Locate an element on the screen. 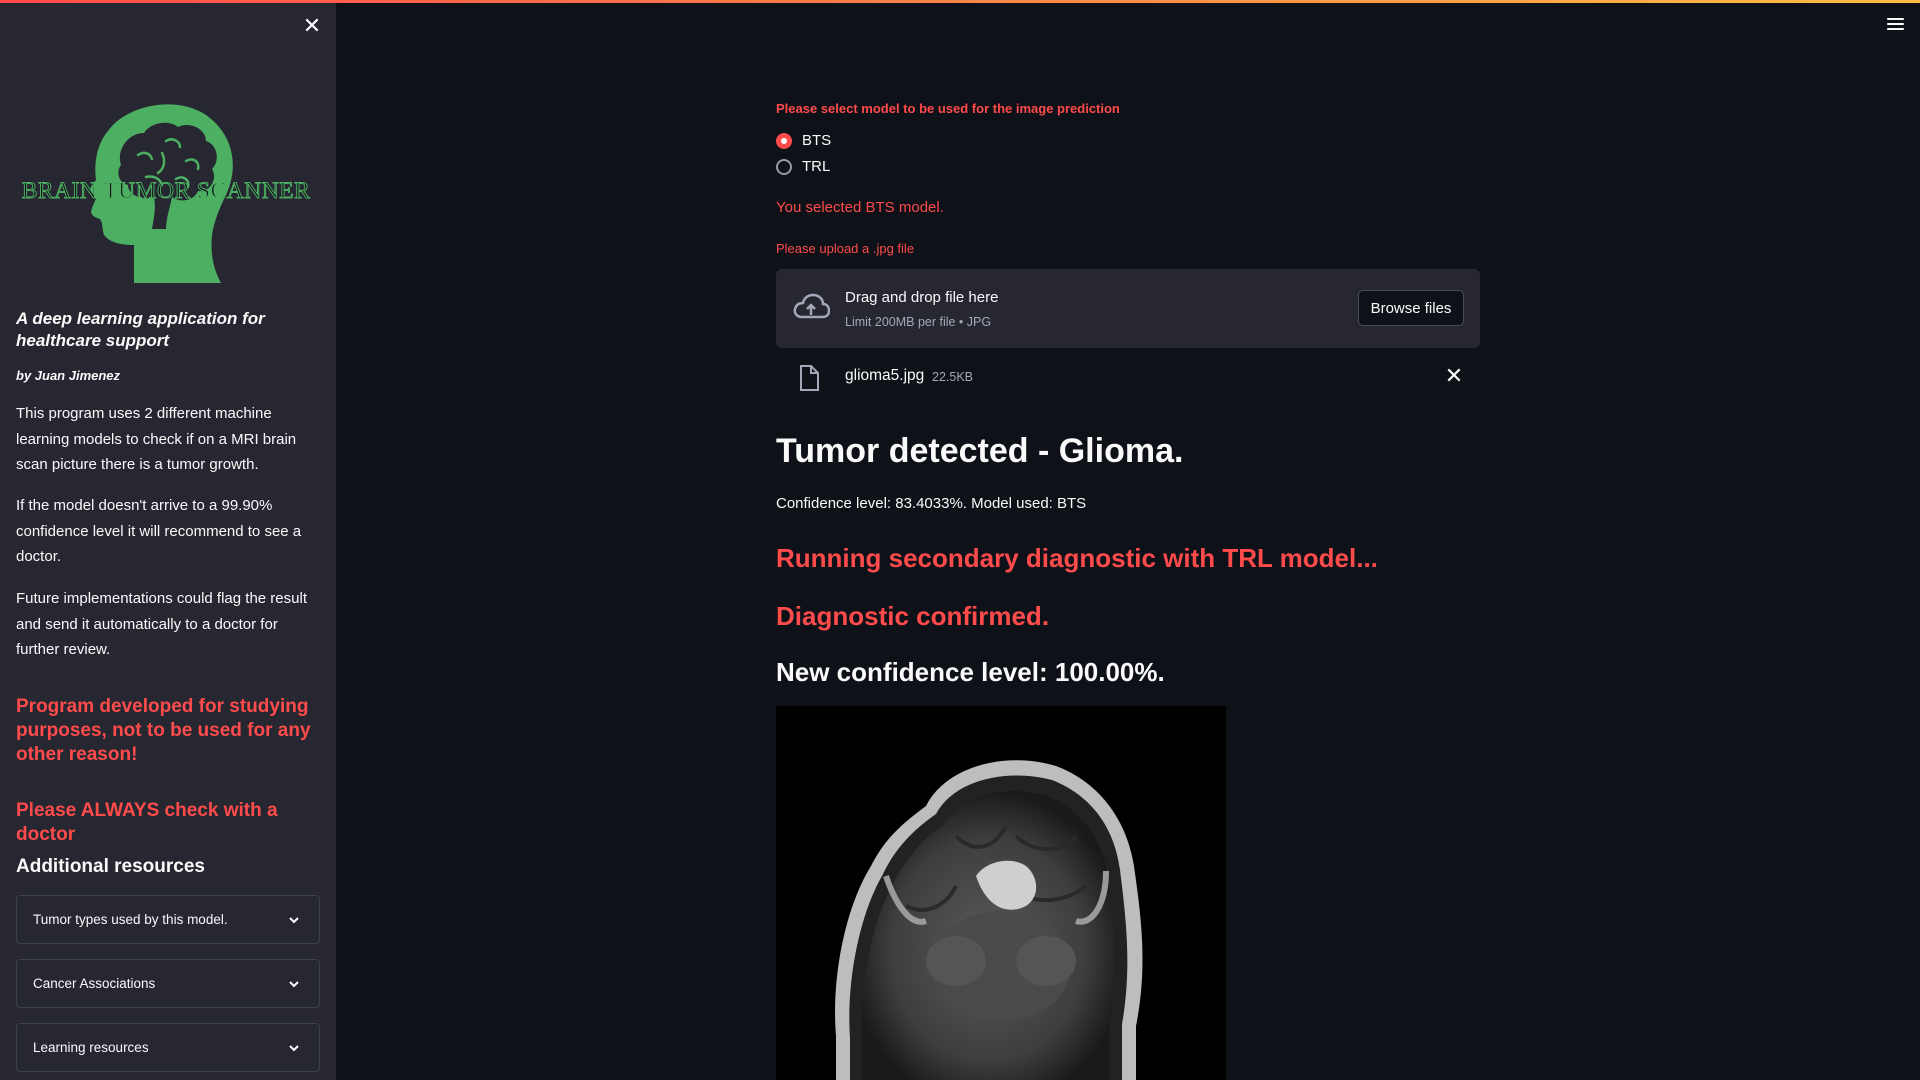 The height and width of the screenshot is (1080, 1920). mri-scan-image is located at coordinates (1001, 893).